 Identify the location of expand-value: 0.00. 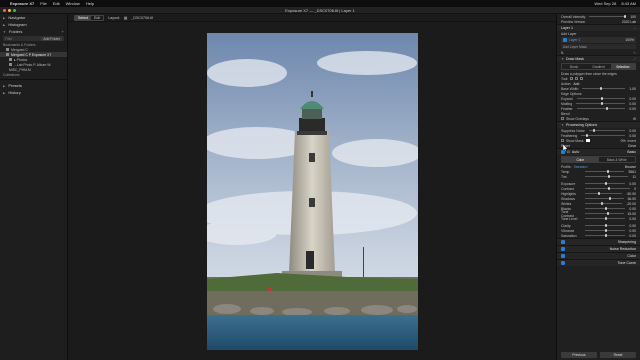
(632, 99).